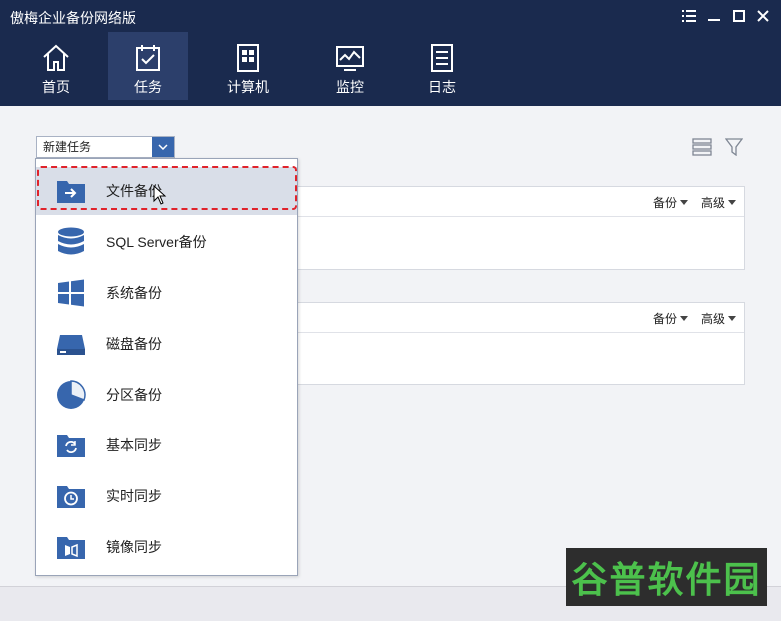 The image size is (781, 621). I want to click on list-view-button, so click(702, 148).